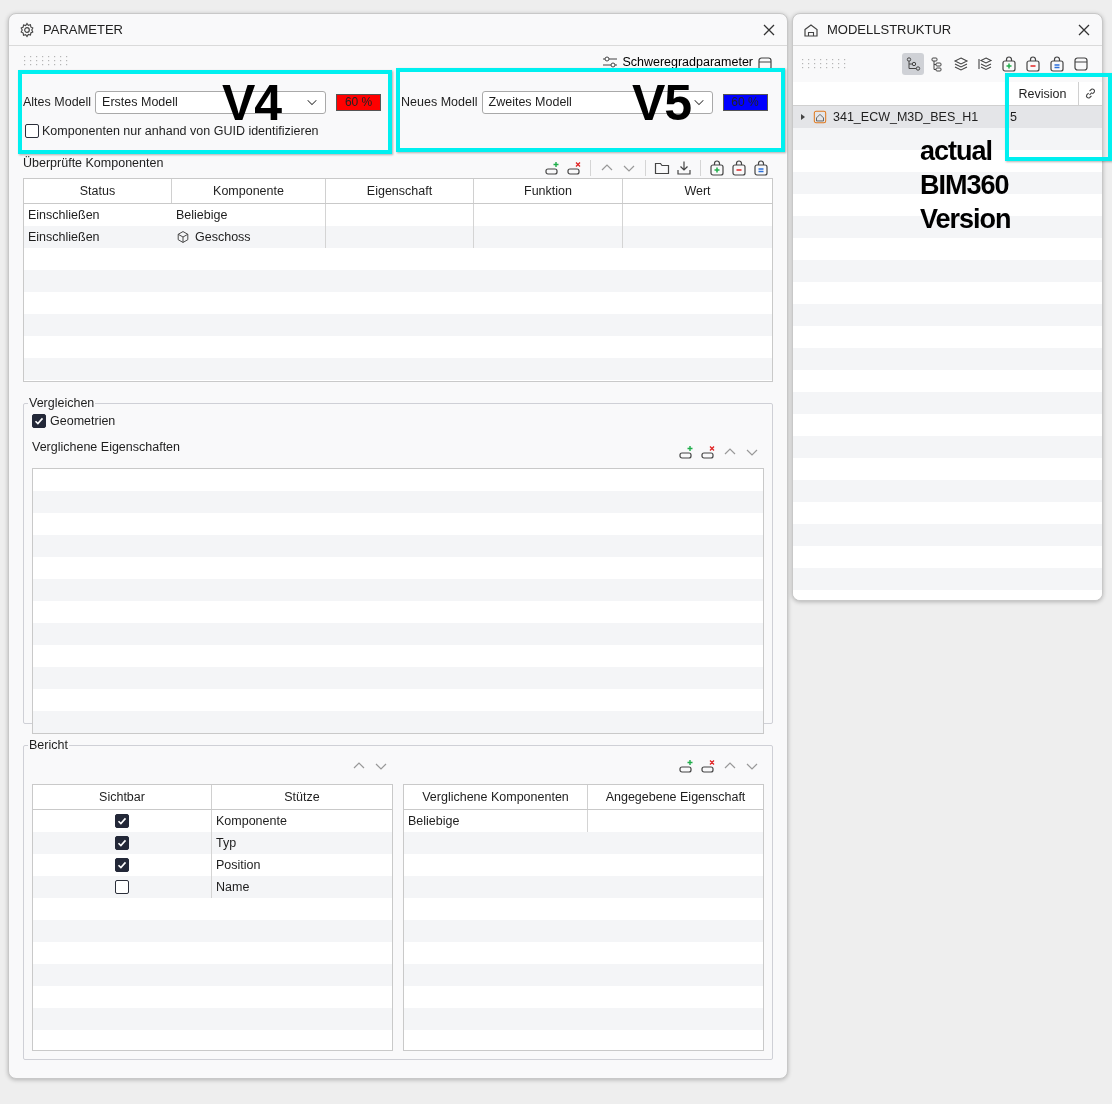 This screenshot has width=1112, height=1104. I want to click on layers-icon, so click(961, 64).